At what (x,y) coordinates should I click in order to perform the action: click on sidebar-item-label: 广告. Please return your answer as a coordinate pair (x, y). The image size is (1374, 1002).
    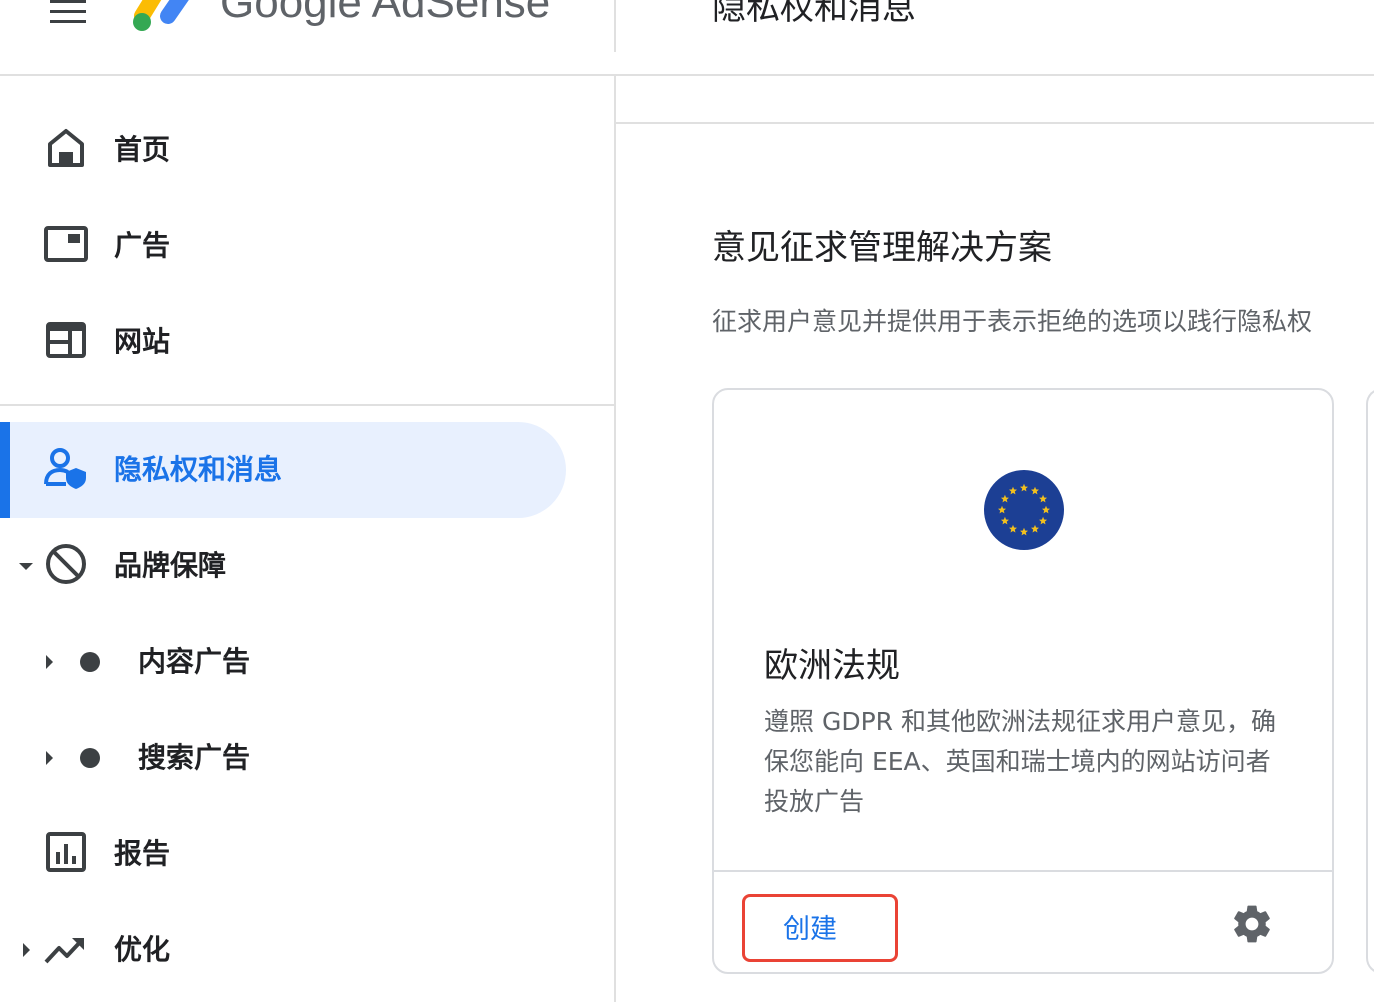
    Looking at the image, I should click on (142, 245).